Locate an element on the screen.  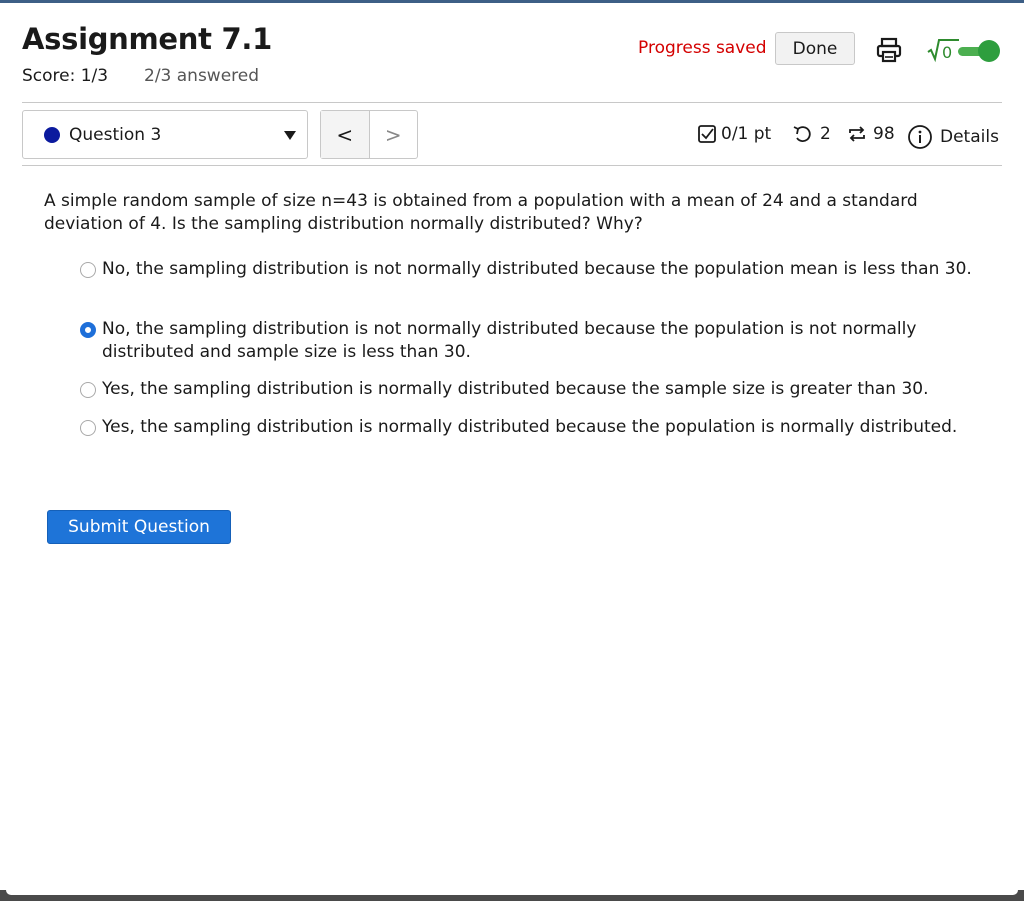
question-nav-buttons: < > is located at coordinates (369, 134).